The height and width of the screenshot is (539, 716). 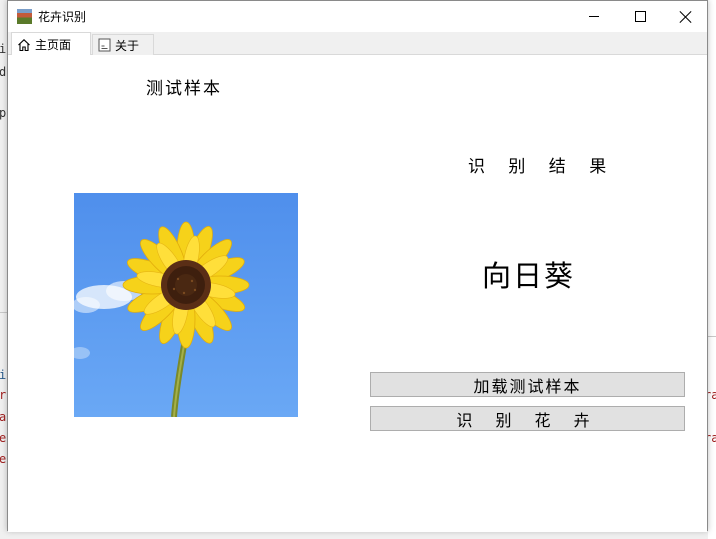 I want to click on close-button, so click(x=686, y=16).